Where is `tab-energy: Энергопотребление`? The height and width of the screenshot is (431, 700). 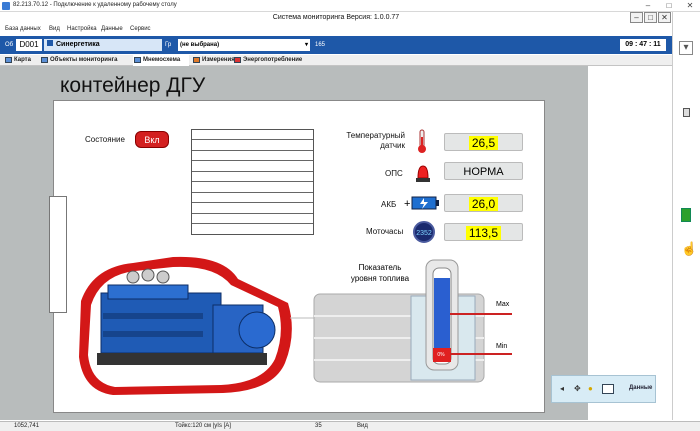
tab-energy: Энергопотребление is located at coordinates (270, 60).